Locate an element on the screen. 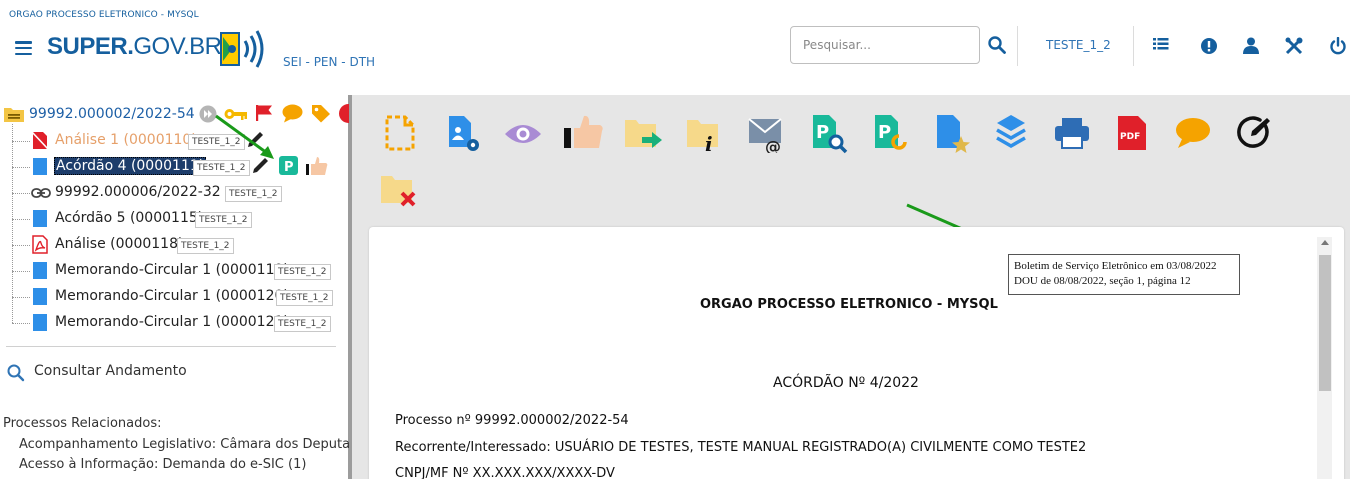  favorite-document-icon is located at coordinates (954, 134).